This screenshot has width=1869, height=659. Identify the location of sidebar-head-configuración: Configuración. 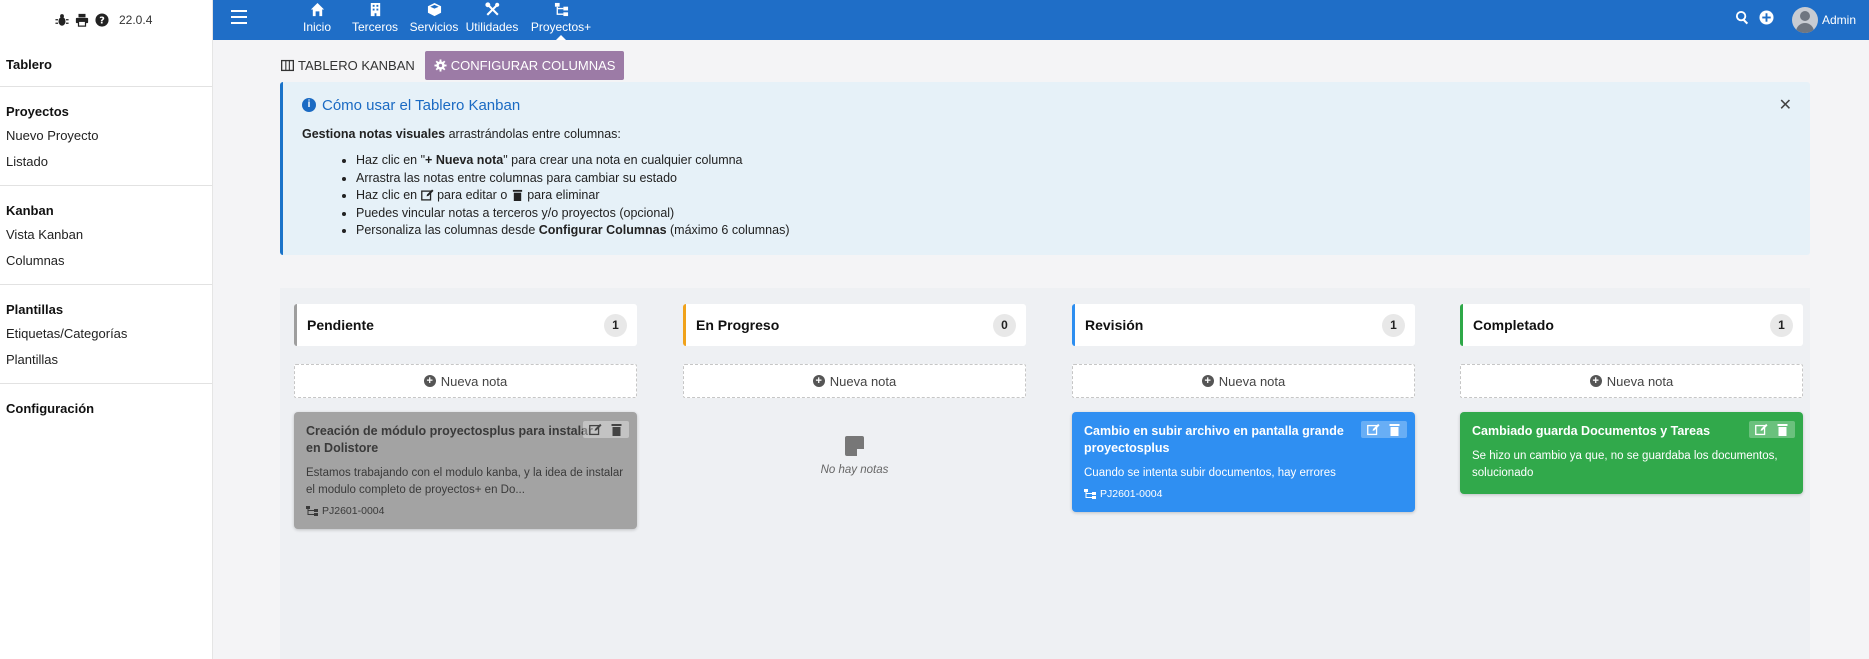
(109, 409).